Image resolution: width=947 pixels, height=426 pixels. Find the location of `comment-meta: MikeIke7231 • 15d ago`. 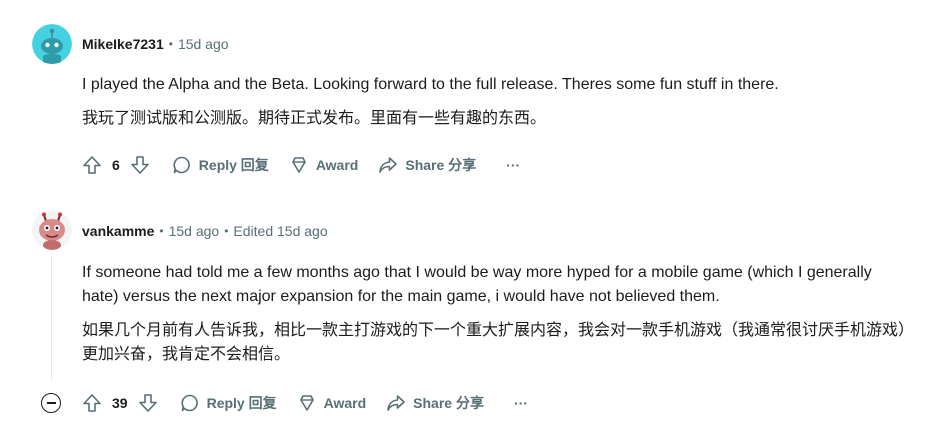

comment-meta: MikeIke7231 • 15d ago is located at coordinates (155, 44).